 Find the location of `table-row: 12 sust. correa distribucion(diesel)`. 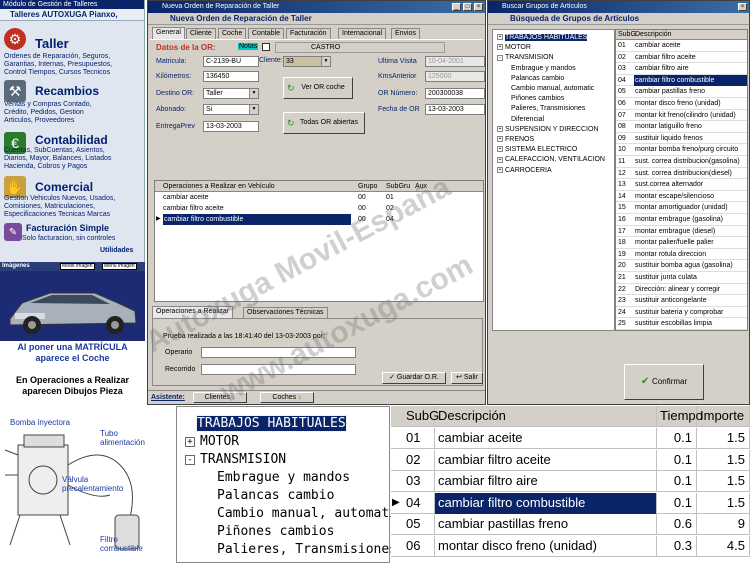

table-row: 12 sust. correa distribucion(diesel) is located at coordinates (681, 174).